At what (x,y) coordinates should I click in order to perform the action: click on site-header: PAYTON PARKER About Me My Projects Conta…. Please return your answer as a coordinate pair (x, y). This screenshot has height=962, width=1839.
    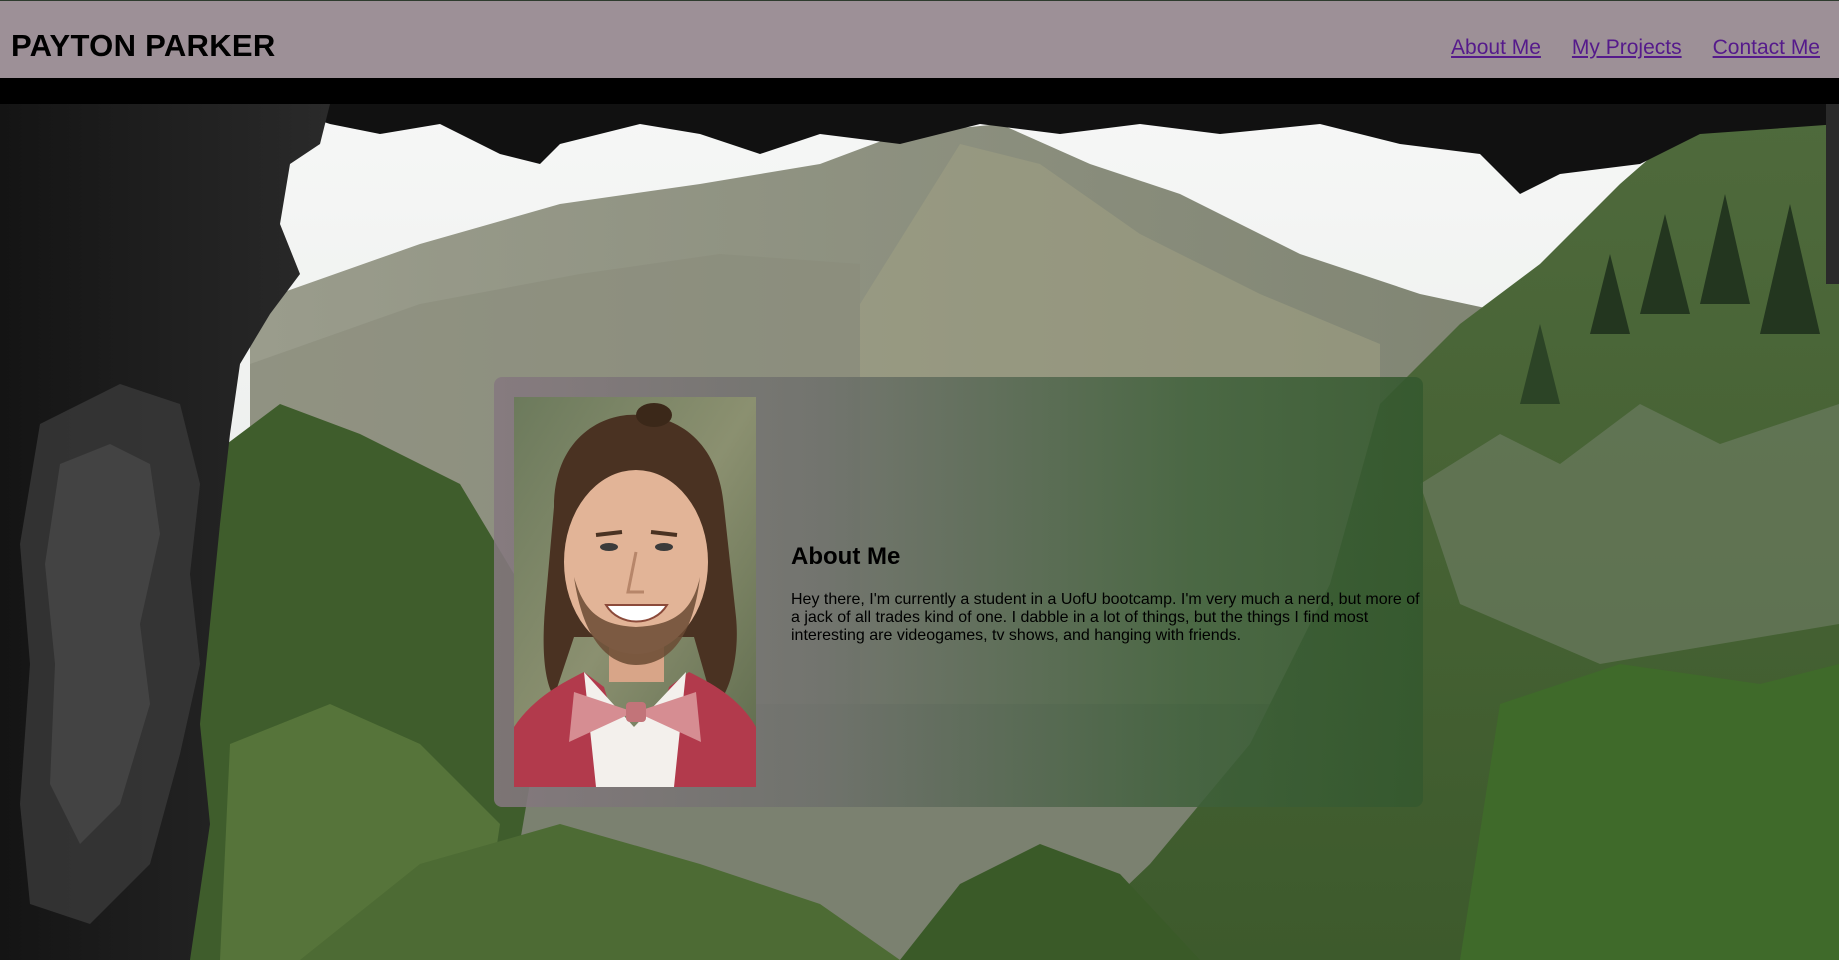
    Looking at the image, I should click on (919, 39).